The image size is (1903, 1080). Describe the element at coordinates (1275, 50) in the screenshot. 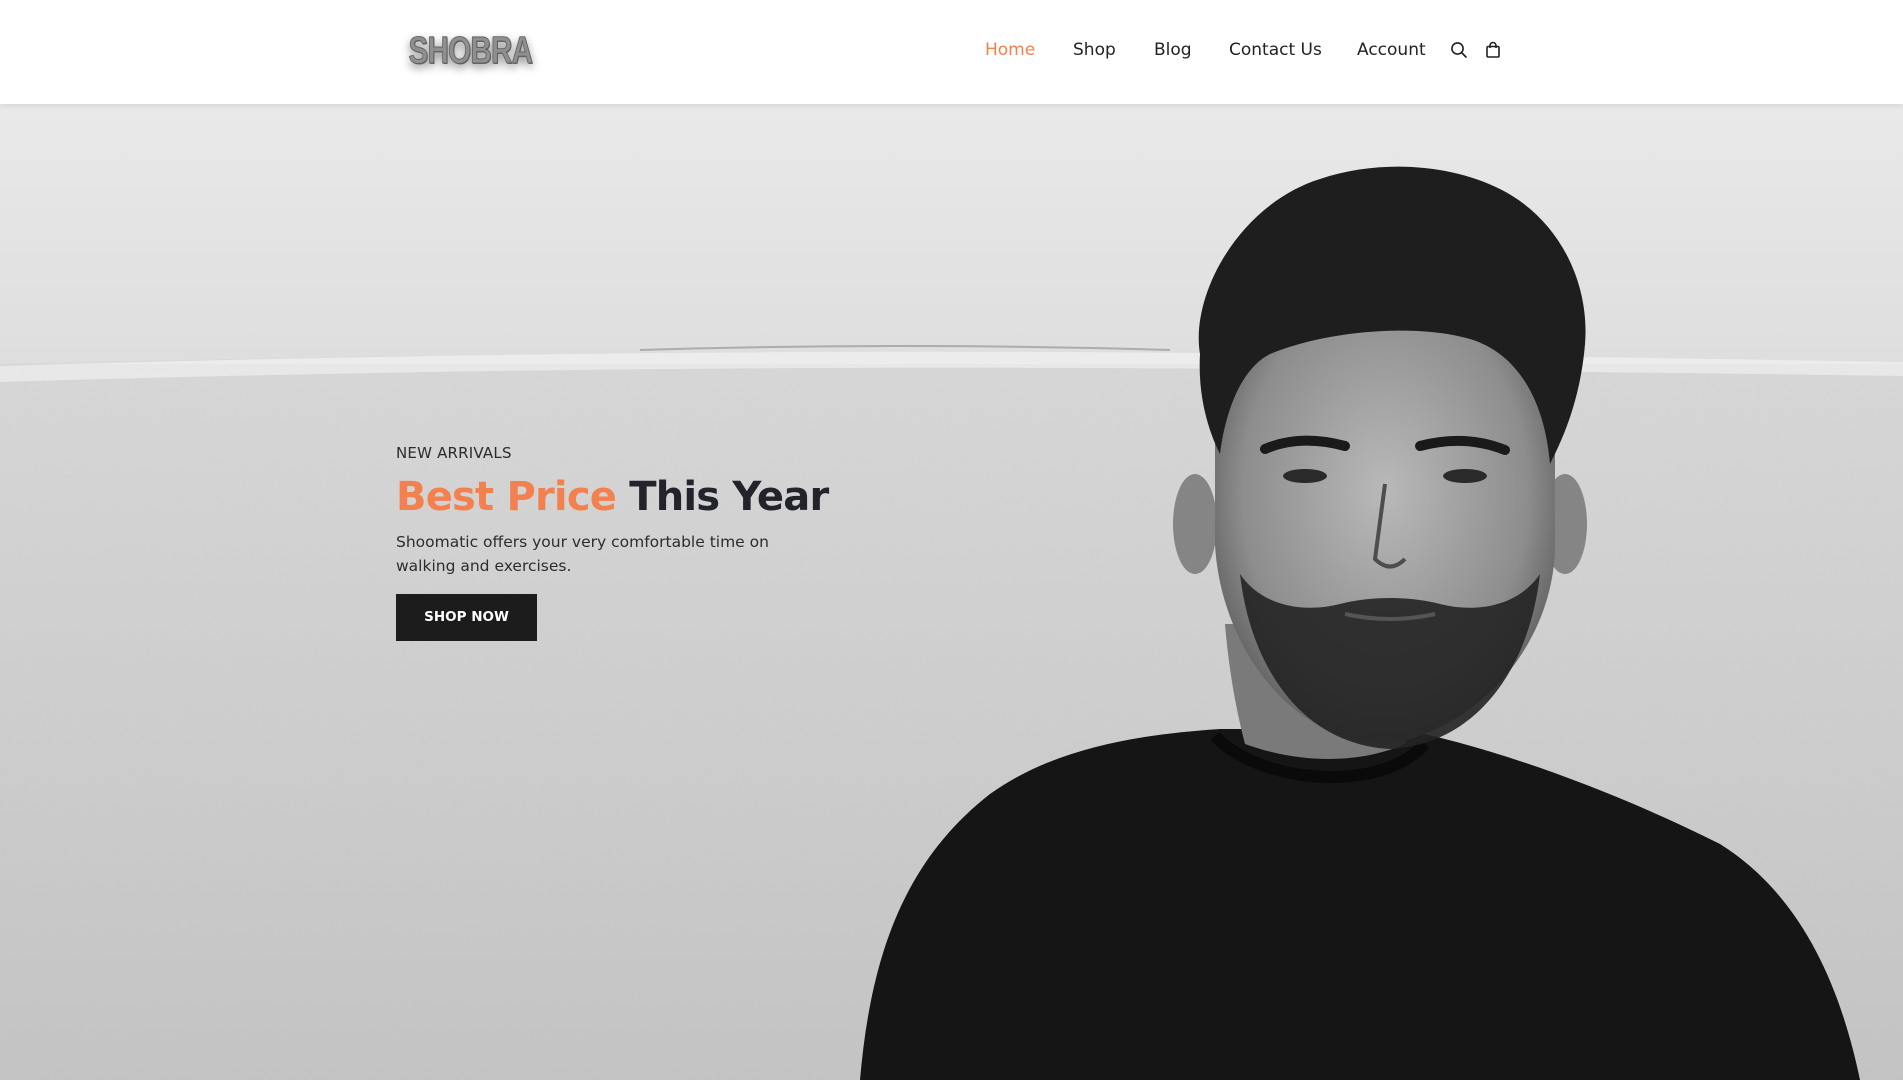

I see `nav-item-contact-us: Contact Us` at that location.